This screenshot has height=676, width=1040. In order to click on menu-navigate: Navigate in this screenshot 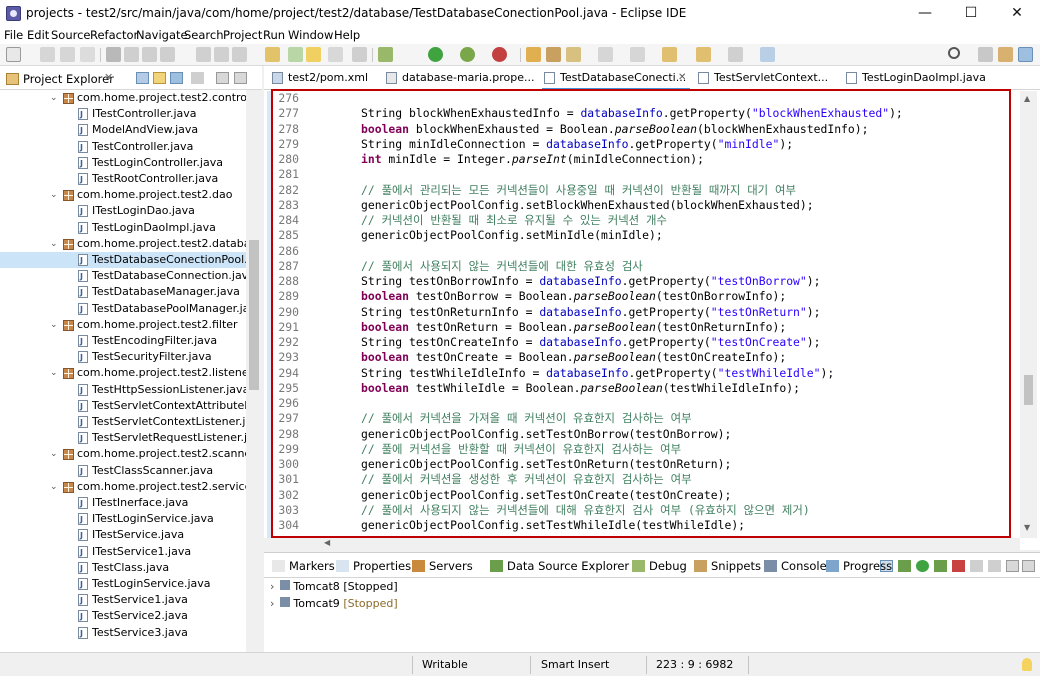, I will do `click(162, 35)`.